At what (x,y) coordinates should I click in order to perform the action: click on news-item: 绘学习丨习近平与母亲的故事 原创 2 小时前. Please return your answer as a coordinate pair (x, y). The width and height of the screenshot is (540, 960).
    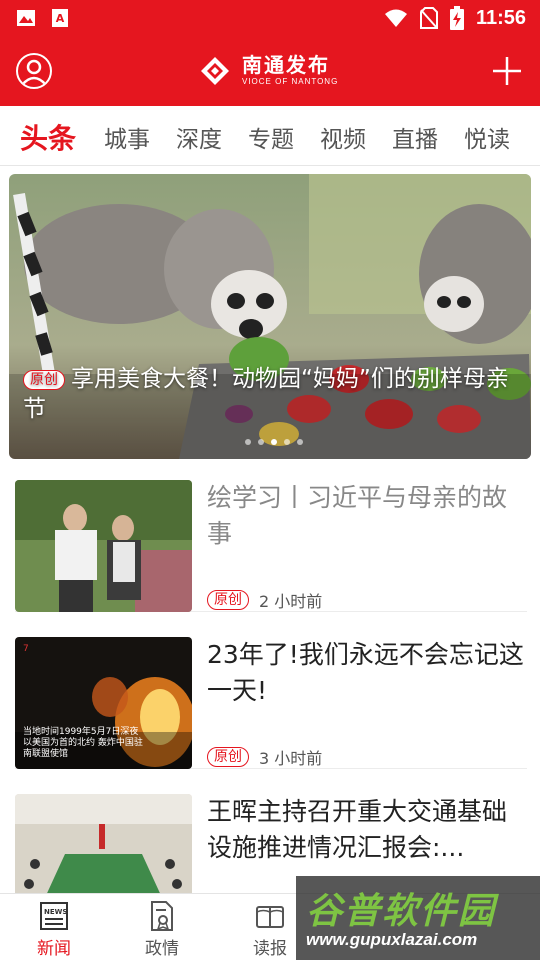
    Looking at the image, I should click on (271, 546).